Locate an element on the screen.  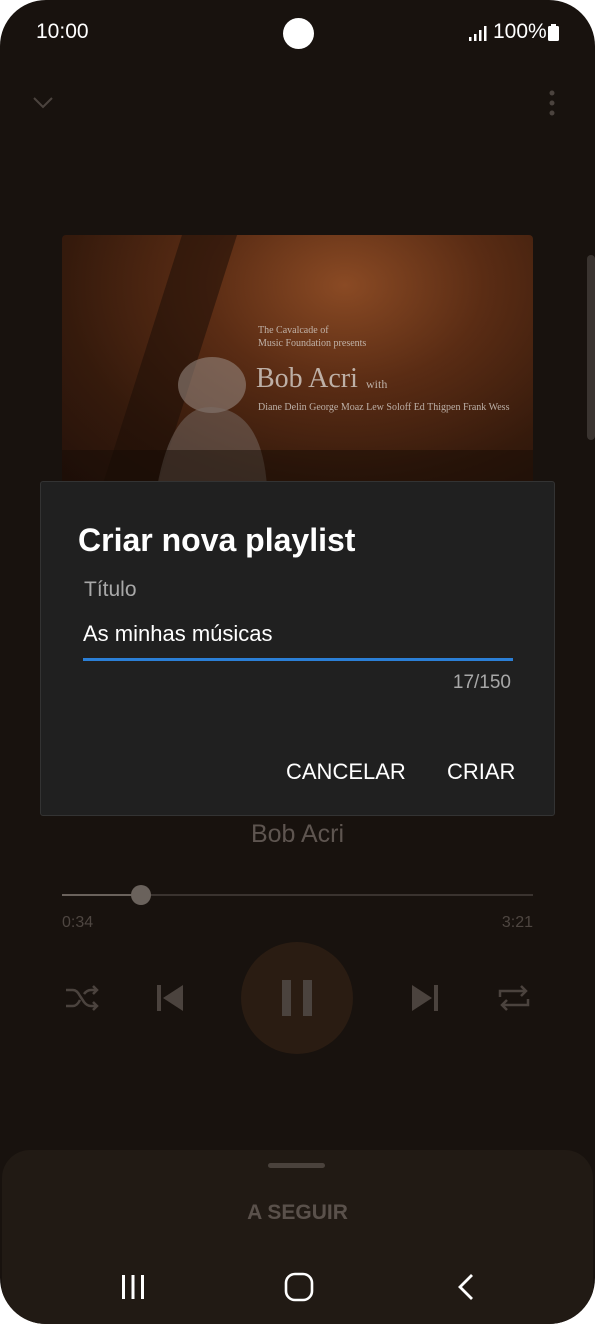
character-counter: 17/150 is located at coordinates (481, 682).